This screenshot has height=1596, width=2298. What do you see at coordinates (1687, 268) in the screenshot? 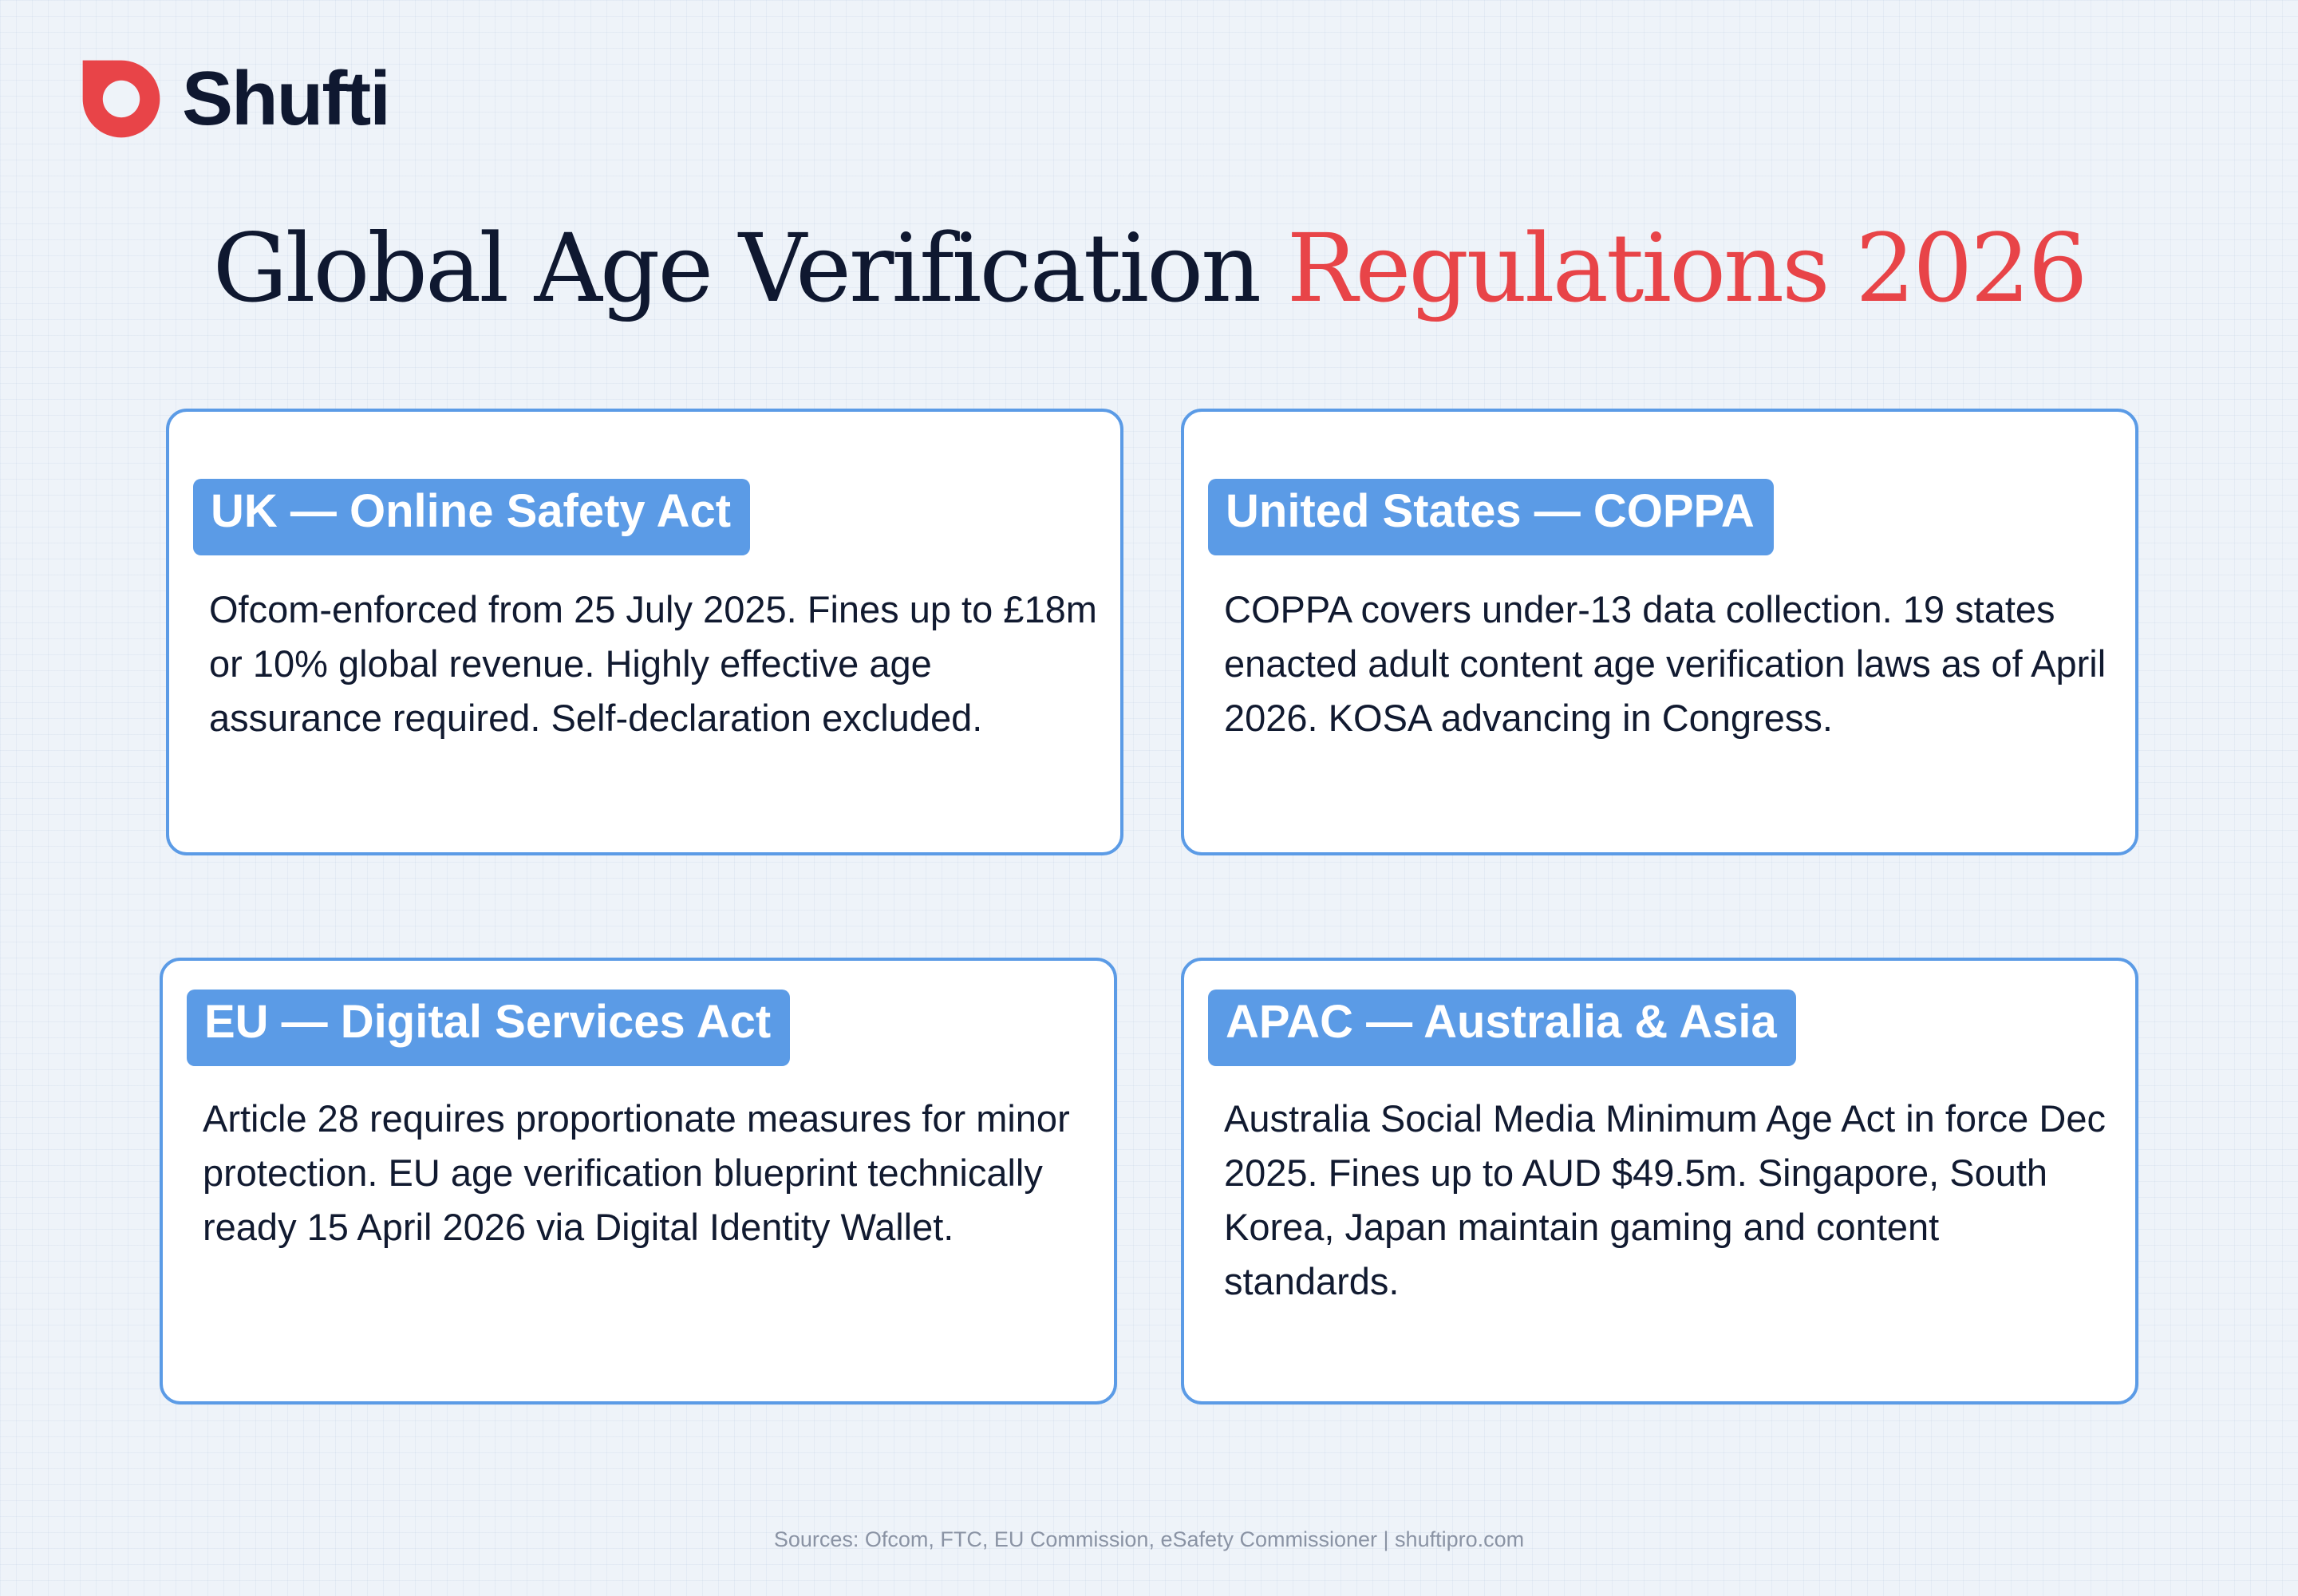
I see `title-highlight: Regulations 2026` at bounding box center [1687, 268].